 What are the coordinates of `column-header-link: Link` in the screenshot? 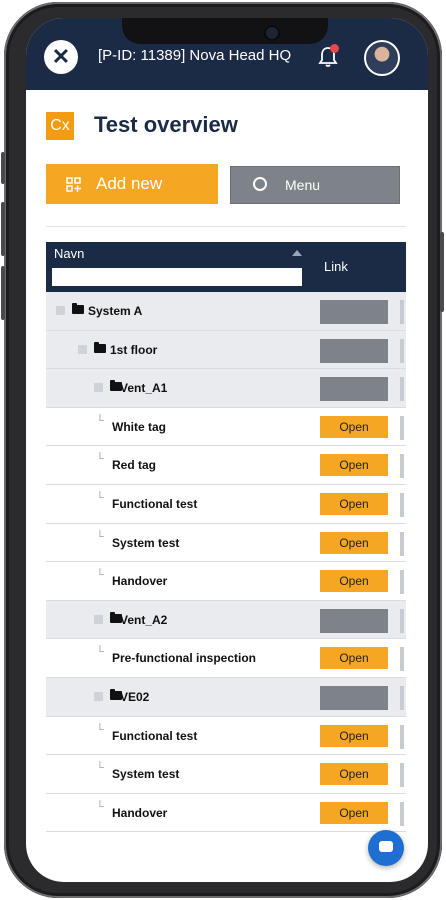 It's located at (336, 266).